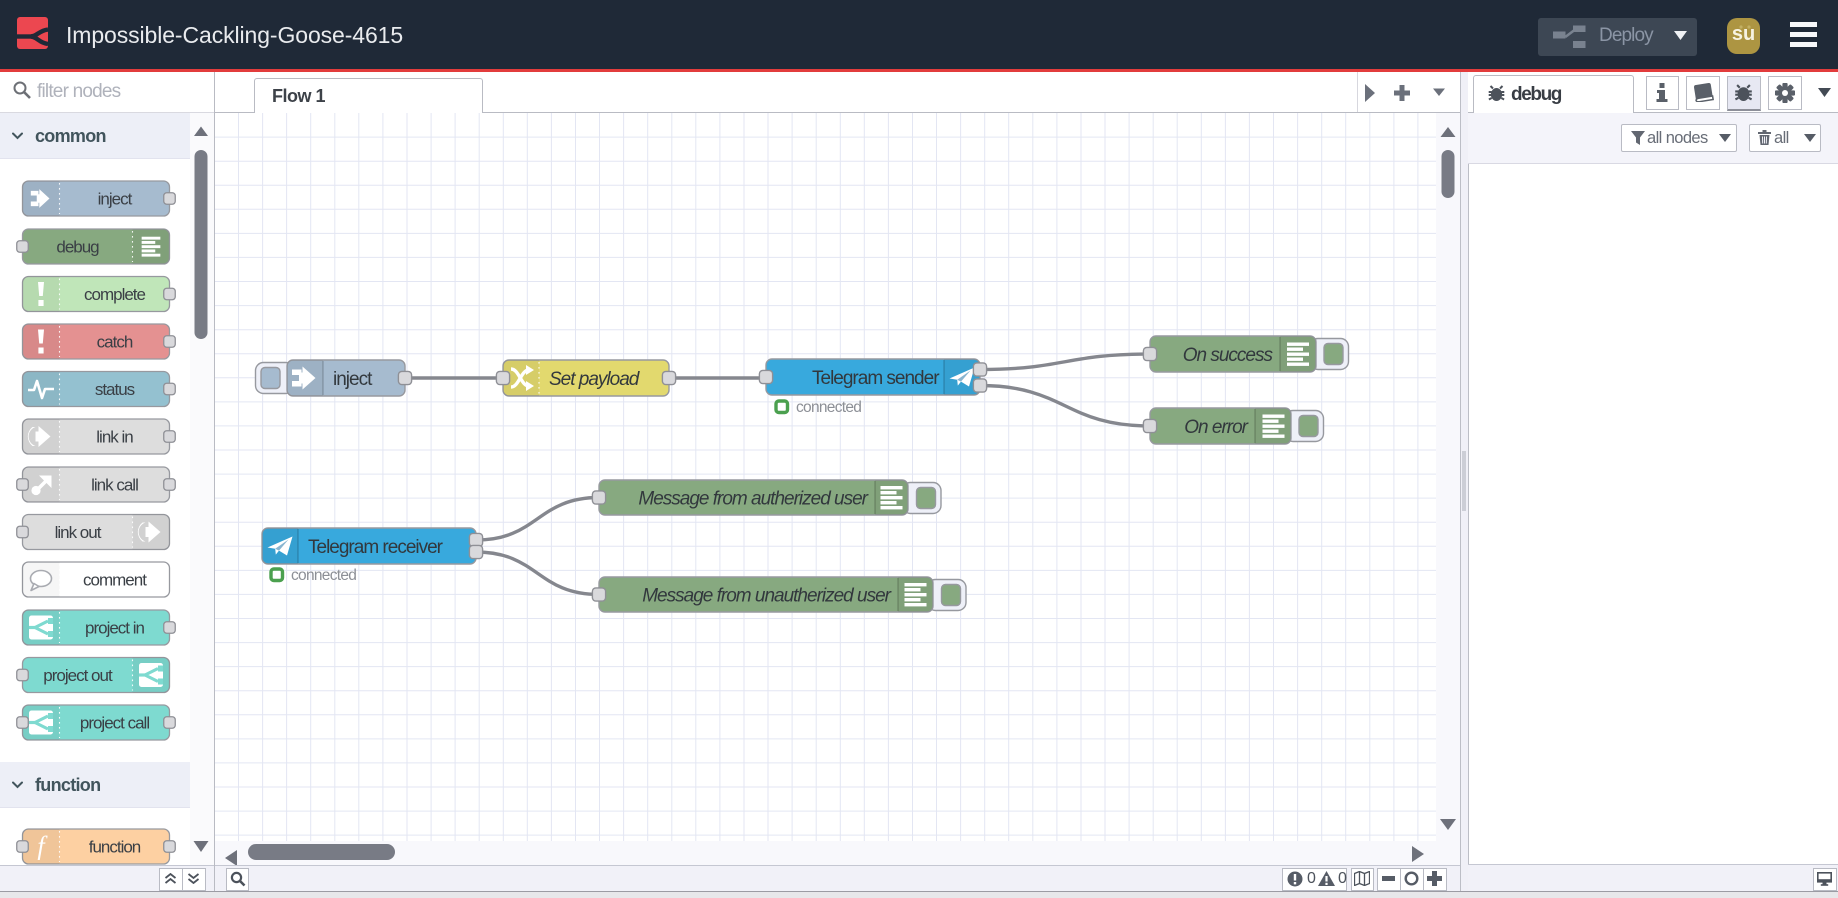 The height and width of the screenshot is (898, 1838). Describe the element at coordinates (766, 596) in the screenshot. I see `svg-text: Message from unautherized user` at that location.